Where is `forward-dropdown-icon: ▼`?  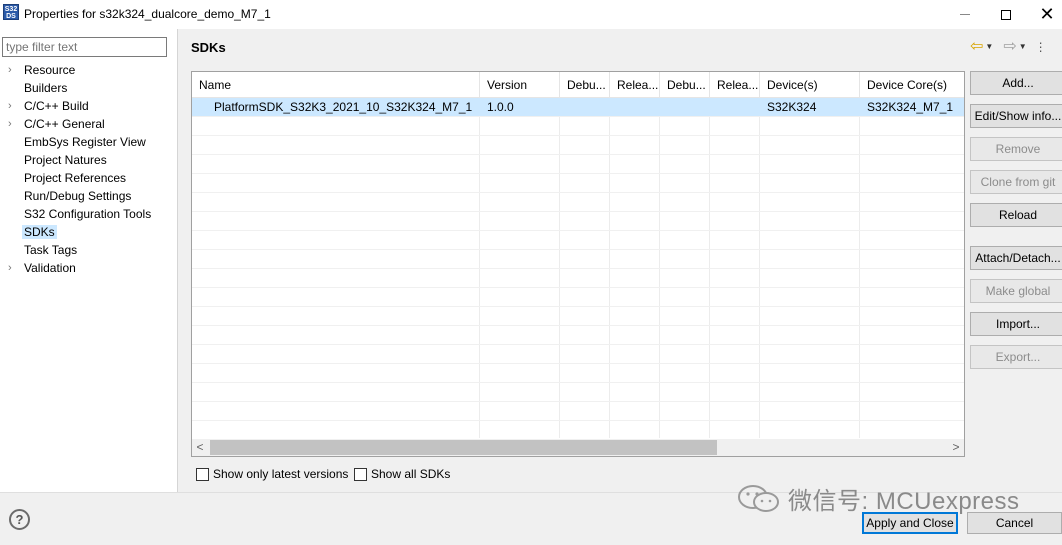
forward-dropdown-icon: ▼ is located at coordinates (1023, 47).